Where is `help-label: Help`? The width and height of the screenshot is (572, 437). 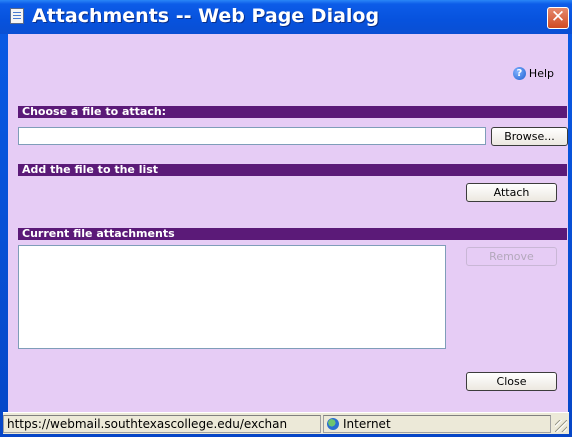 help-label: Help is located at coordinates (541, 73).